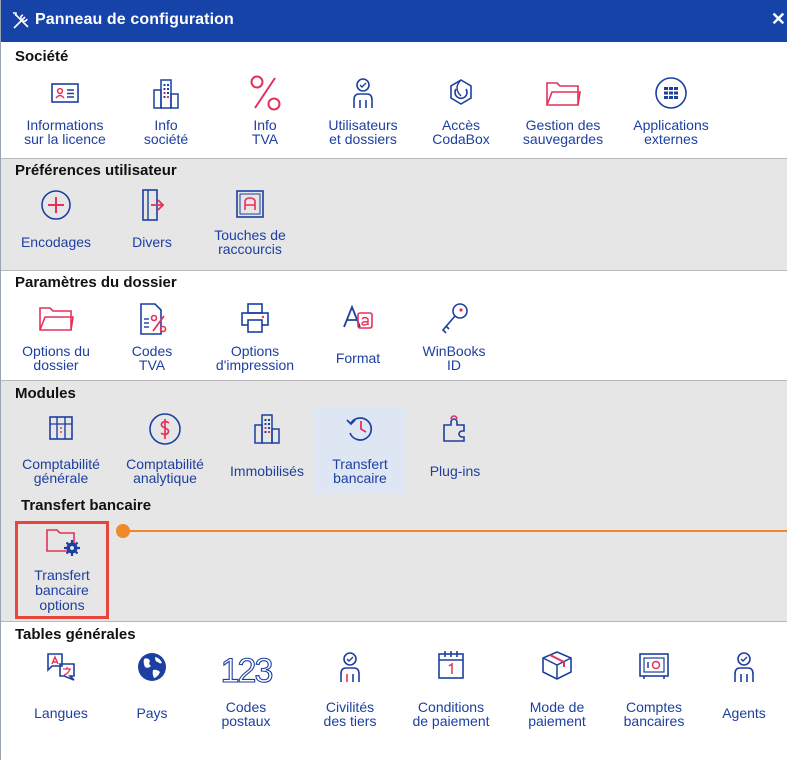  Describe the element at coordinates (454, 365) in the screenshot. I see `item-label: ID` at that location.